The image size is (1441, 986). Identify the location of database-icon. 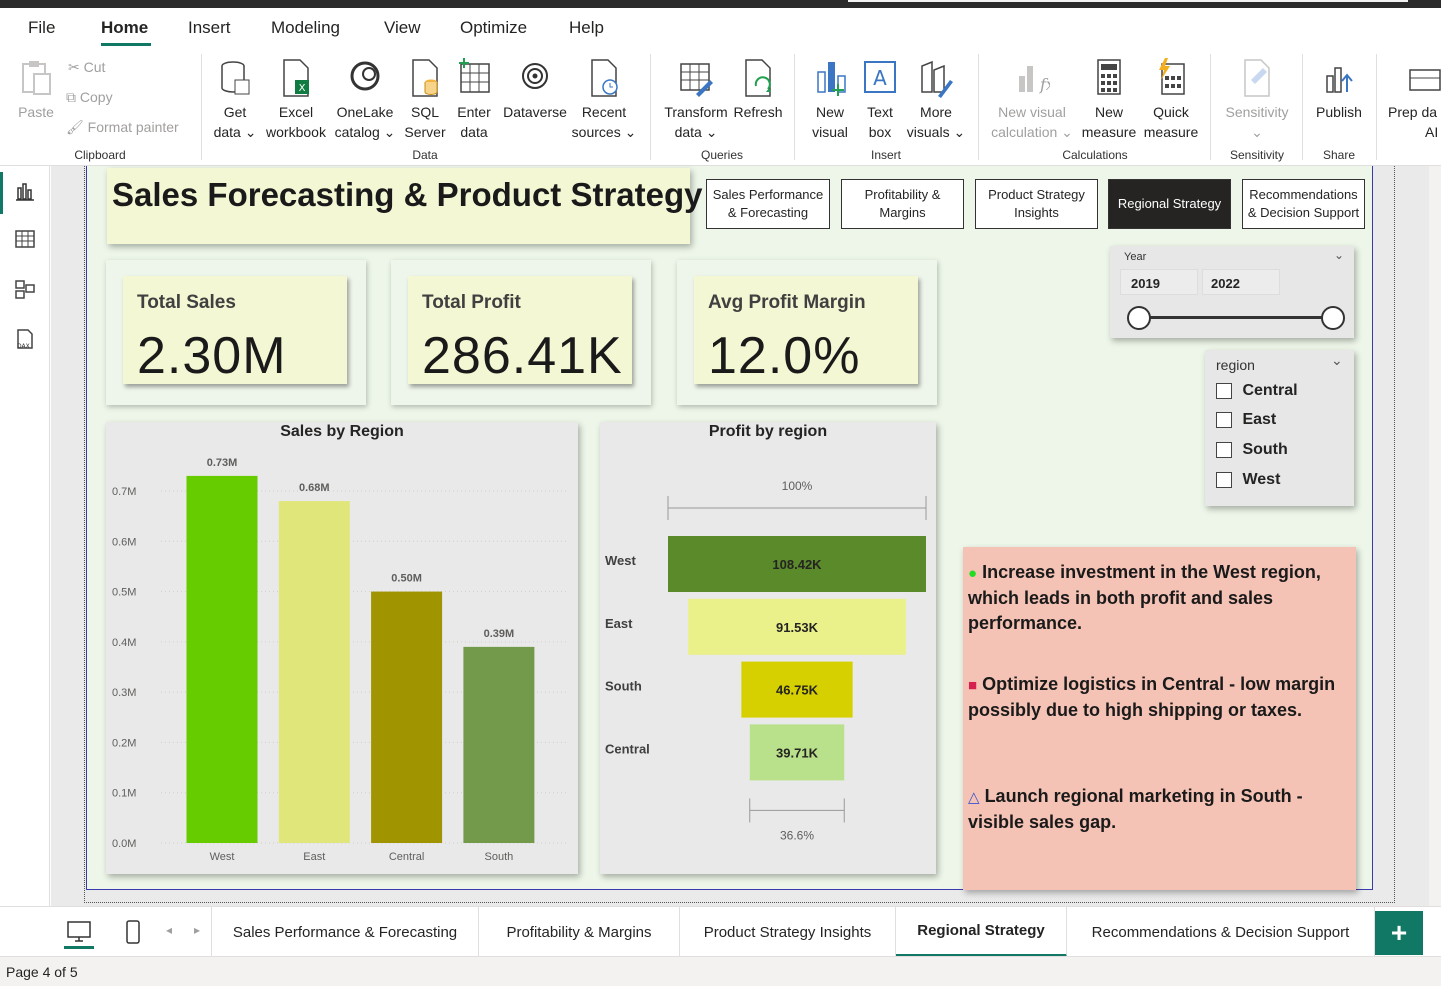
(235, 78).